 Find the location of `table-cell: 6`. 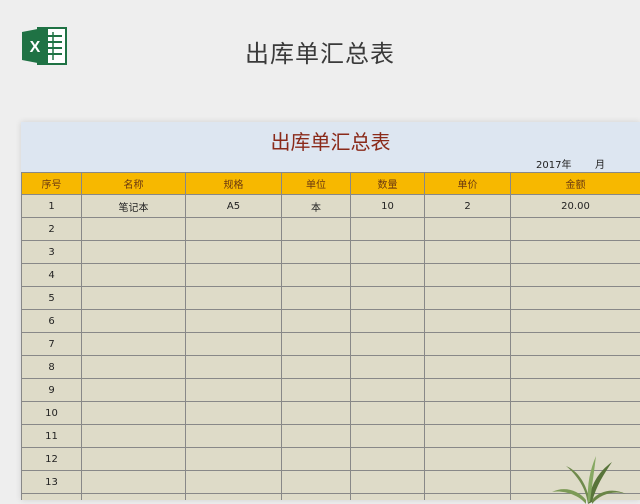

table-cell: 6 is located at coordinates (52, 321).